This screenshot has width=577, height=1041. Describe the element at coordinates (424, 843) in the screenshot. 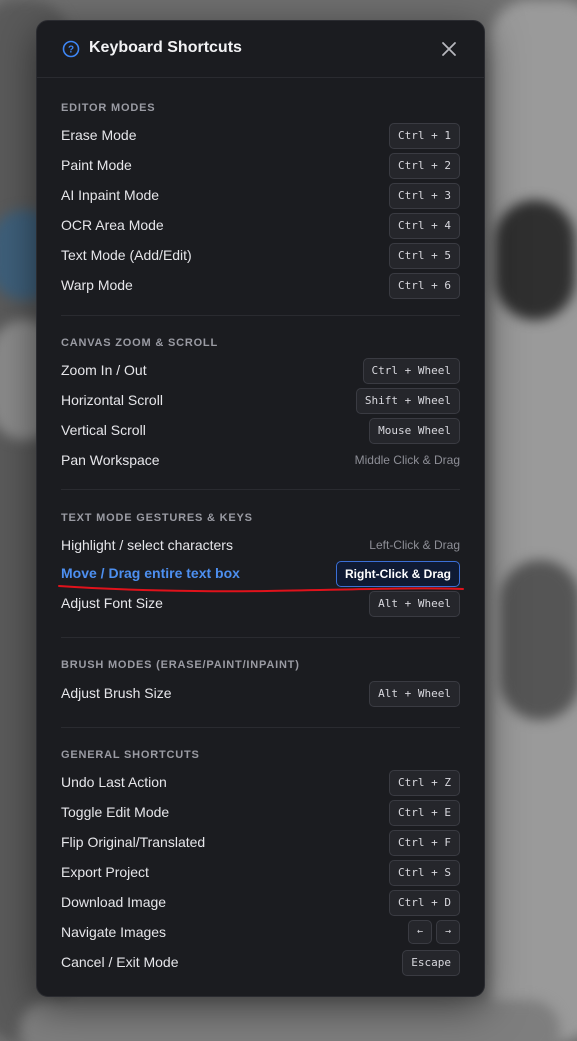

I see `shortcut-key: Ctrl + F` at that location.